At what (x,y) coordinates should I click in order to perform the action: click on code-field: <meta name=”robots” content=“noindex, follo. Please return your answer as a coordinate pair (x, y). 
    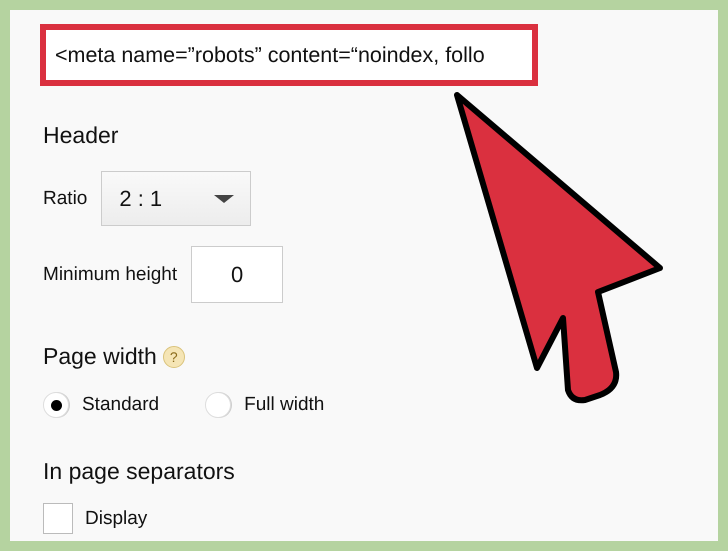
    Looking at the image, I should click on (289, 55).